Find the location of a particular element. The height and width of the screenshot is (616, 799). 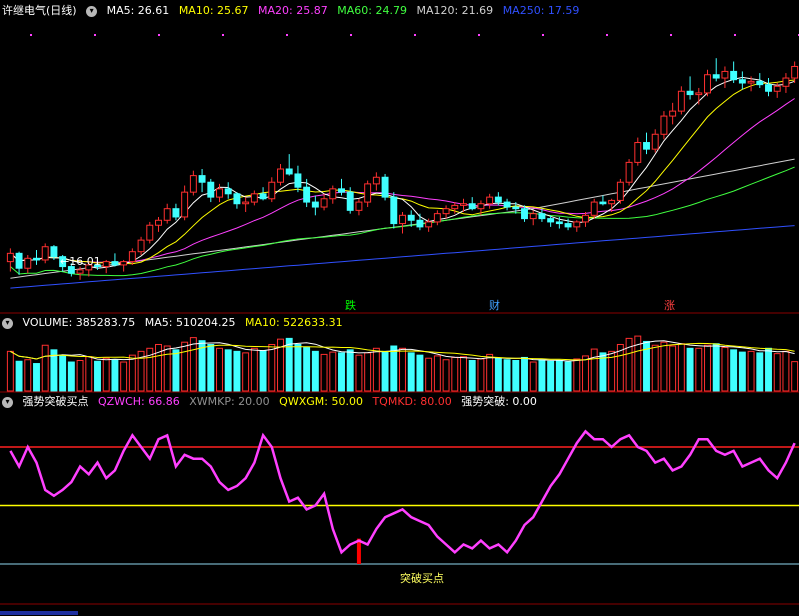

ma20-label: MA20: 25.87 is located at coordinates (293, 10).